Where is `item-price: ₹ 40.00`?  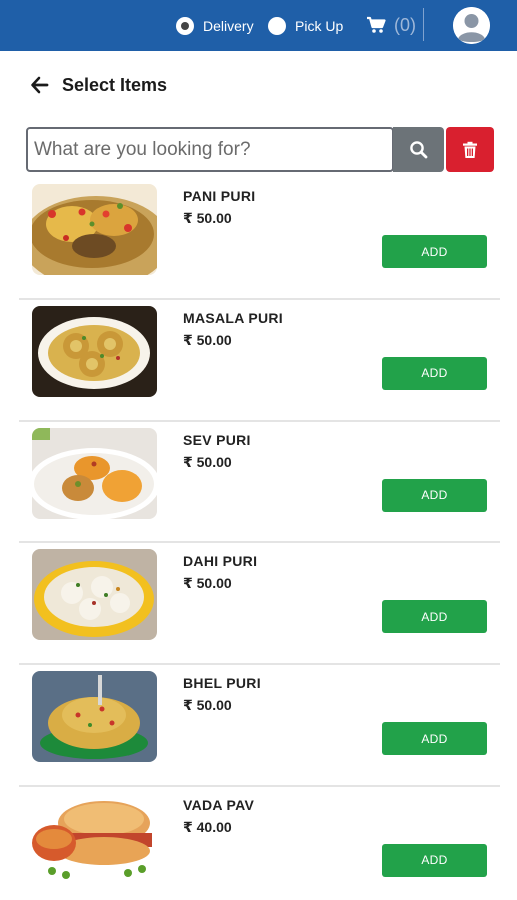 item-price: ₹ 40.00 is located at coordinates (207, 826).